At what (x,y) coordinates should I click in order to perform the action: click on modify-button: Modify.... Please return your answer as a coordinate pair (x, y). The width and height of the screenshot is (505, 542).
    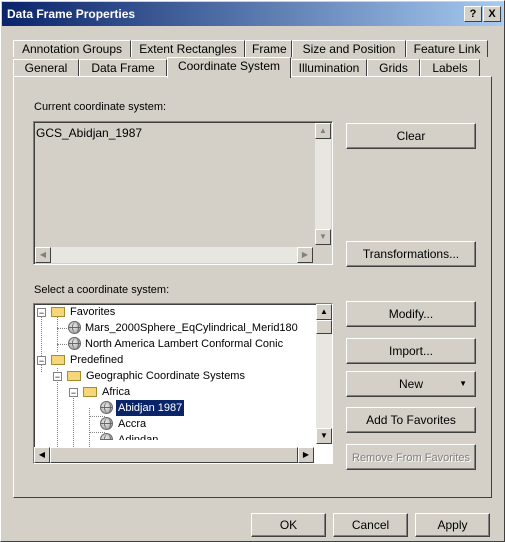
    Looking at the image, I should click on (411, 314).